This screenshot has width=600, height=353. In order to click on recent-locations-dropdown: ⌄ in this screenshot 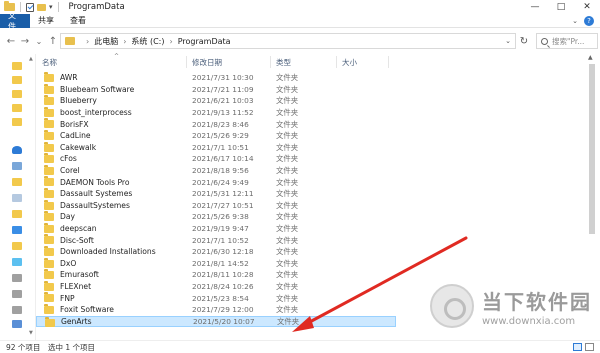, I will do `click(39, 41)`.